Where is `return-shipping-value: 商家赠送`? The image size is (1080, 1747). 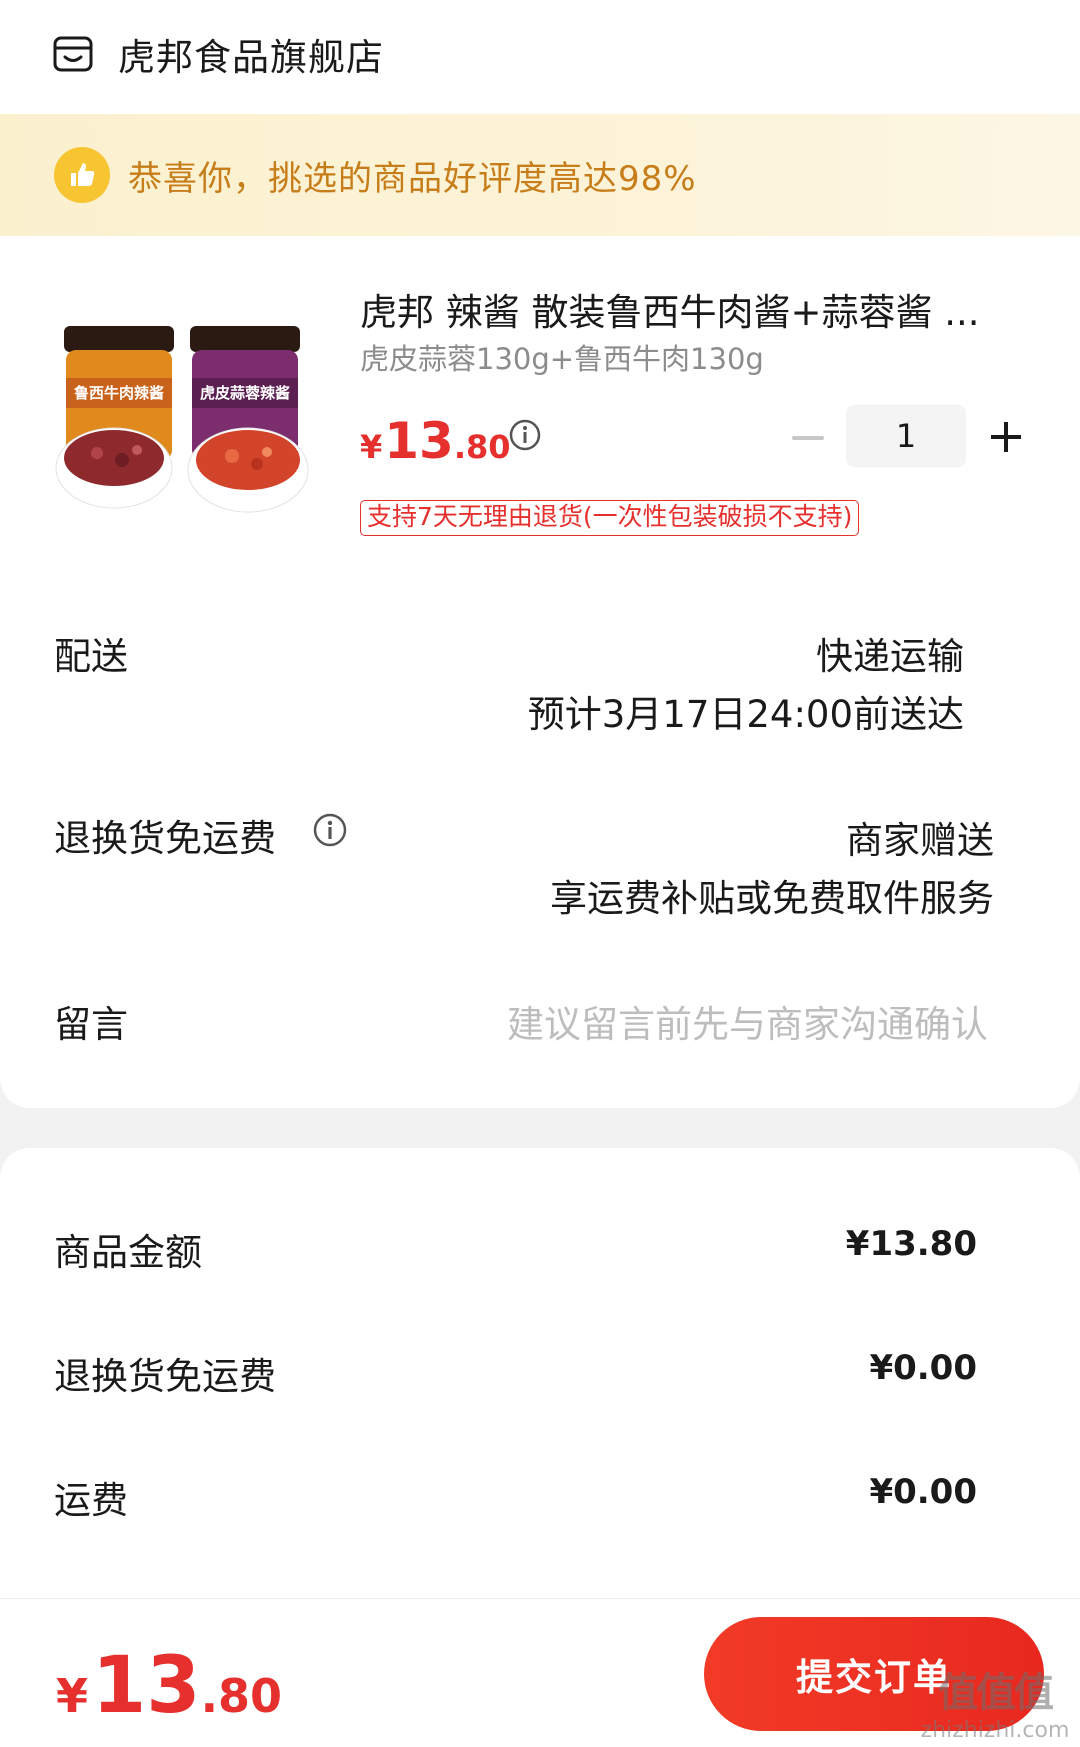
return-shipping-value: 商家赠送 is located at coordinates (920, 840).